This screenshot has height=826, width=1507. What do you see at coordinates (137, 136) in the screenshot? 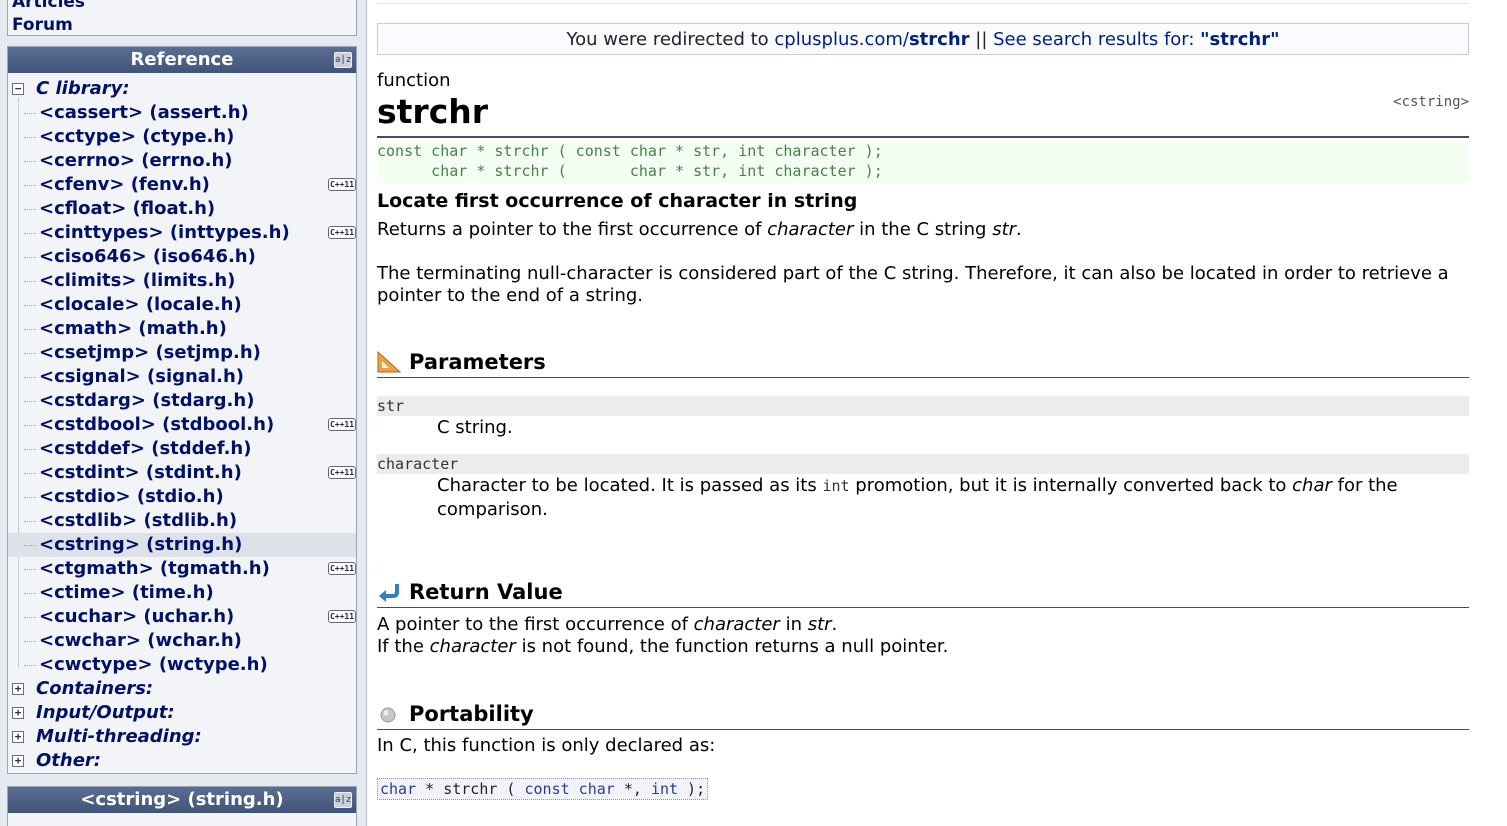
I see `tree-item-label: <cctype> (ctype.h)` at bounding box center [137, 136].